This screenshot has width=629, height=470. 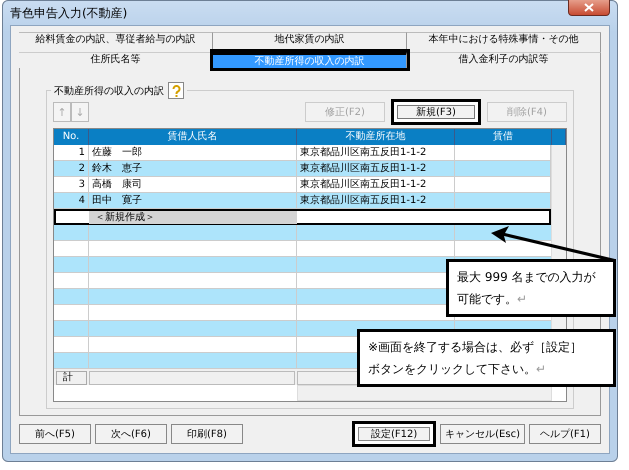 What do you see at coordinates (482, 434) in the screenshot?
I see `footer-button: キャンセル(Esc)` at bounding box center [482, 434].